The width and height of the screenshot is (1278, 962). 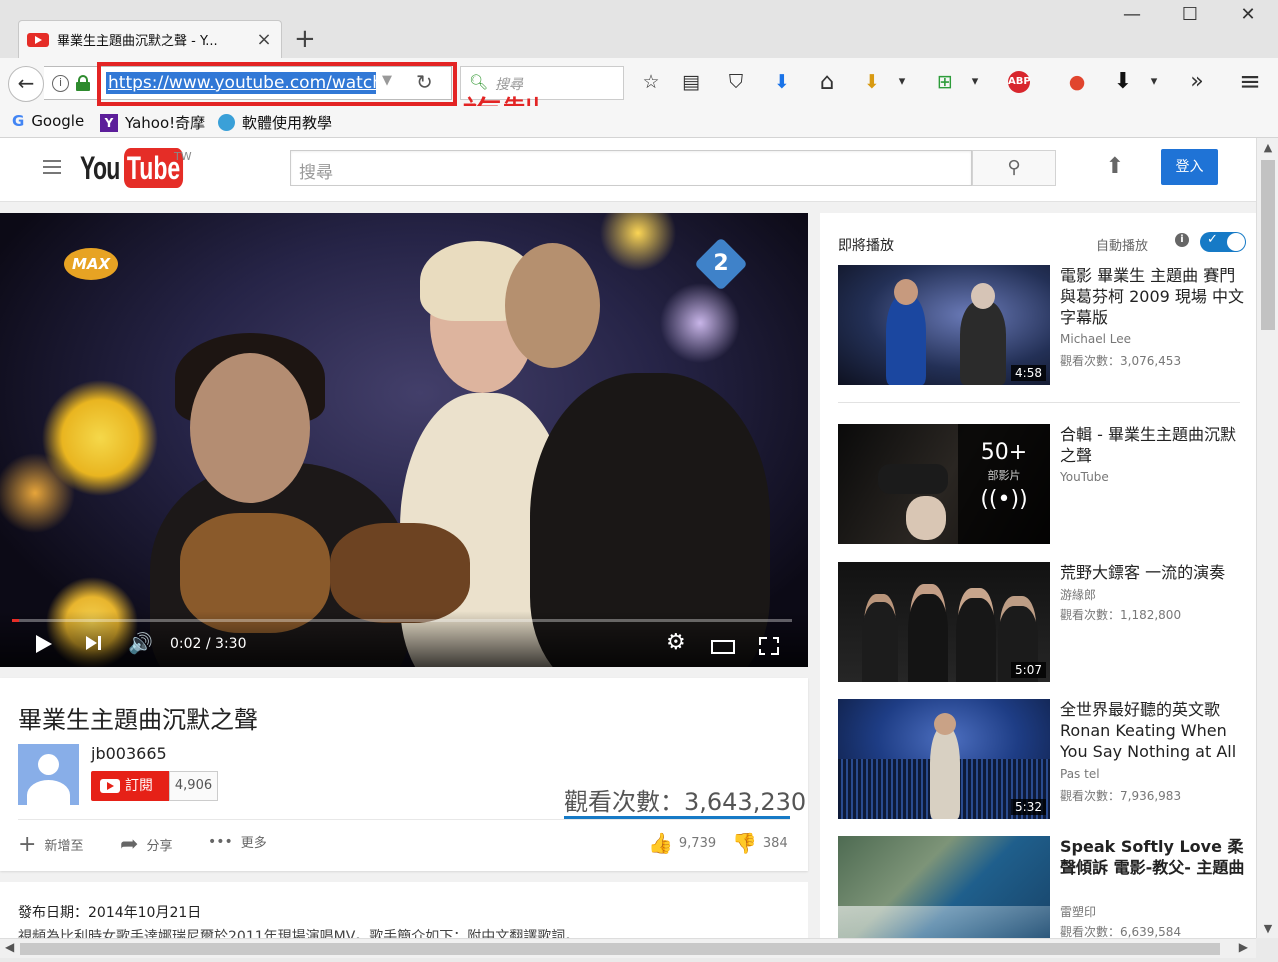 I want to click on video-title: 電影 畢業生 主題曲 賽門與葛芬柯 2009 現場 中文字幕版, so click(x=1153, y=296).